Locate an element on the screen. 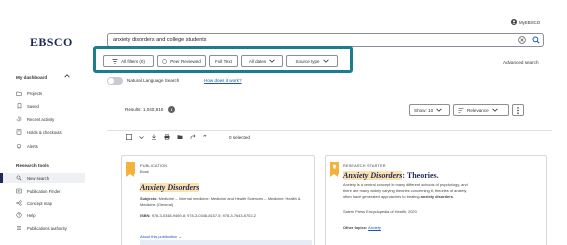  publication-title: Anxiety Disorders is located at coordinates (170, 187).